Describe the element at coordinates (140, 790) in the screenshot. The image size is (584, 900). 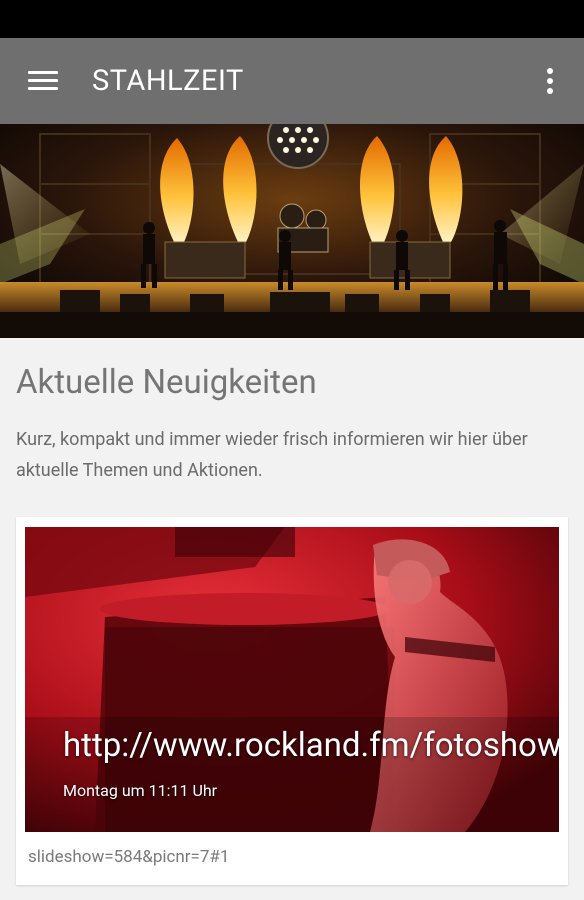
I see `news-date: Montag um 11:11 Uhr` at that location.